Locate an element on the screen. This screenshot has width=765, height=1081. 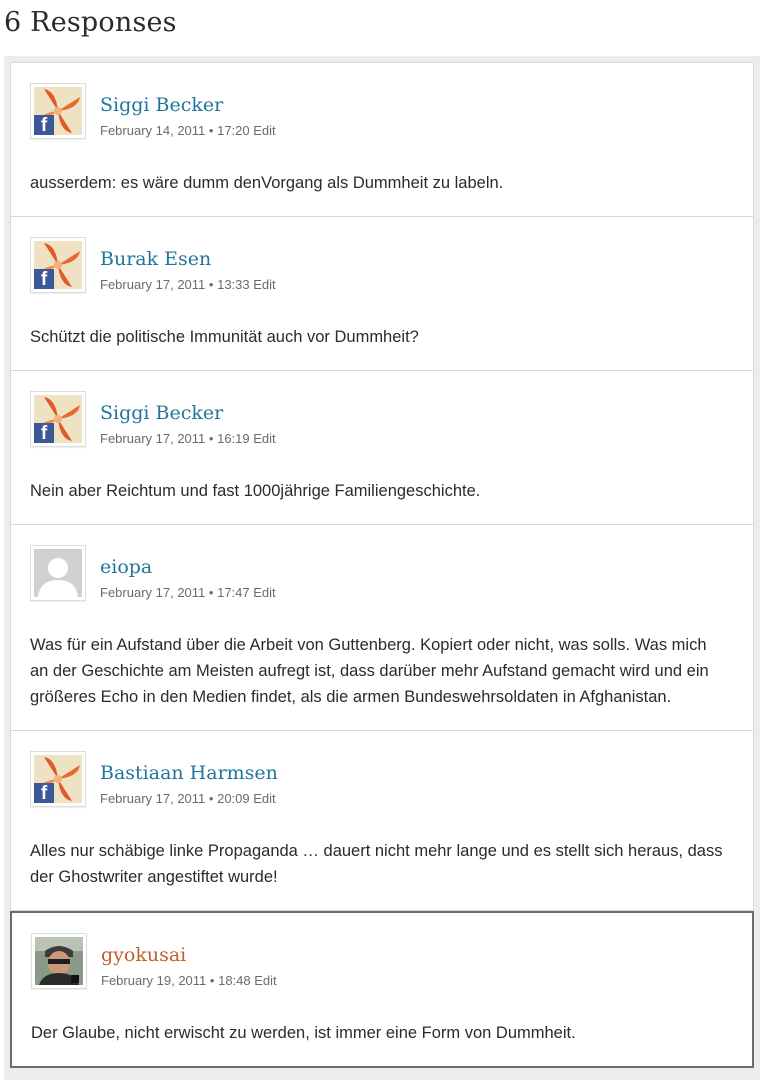
comment-meta: February 17, 2011 • 17:47 Edit is located at coordinates (188, 593).